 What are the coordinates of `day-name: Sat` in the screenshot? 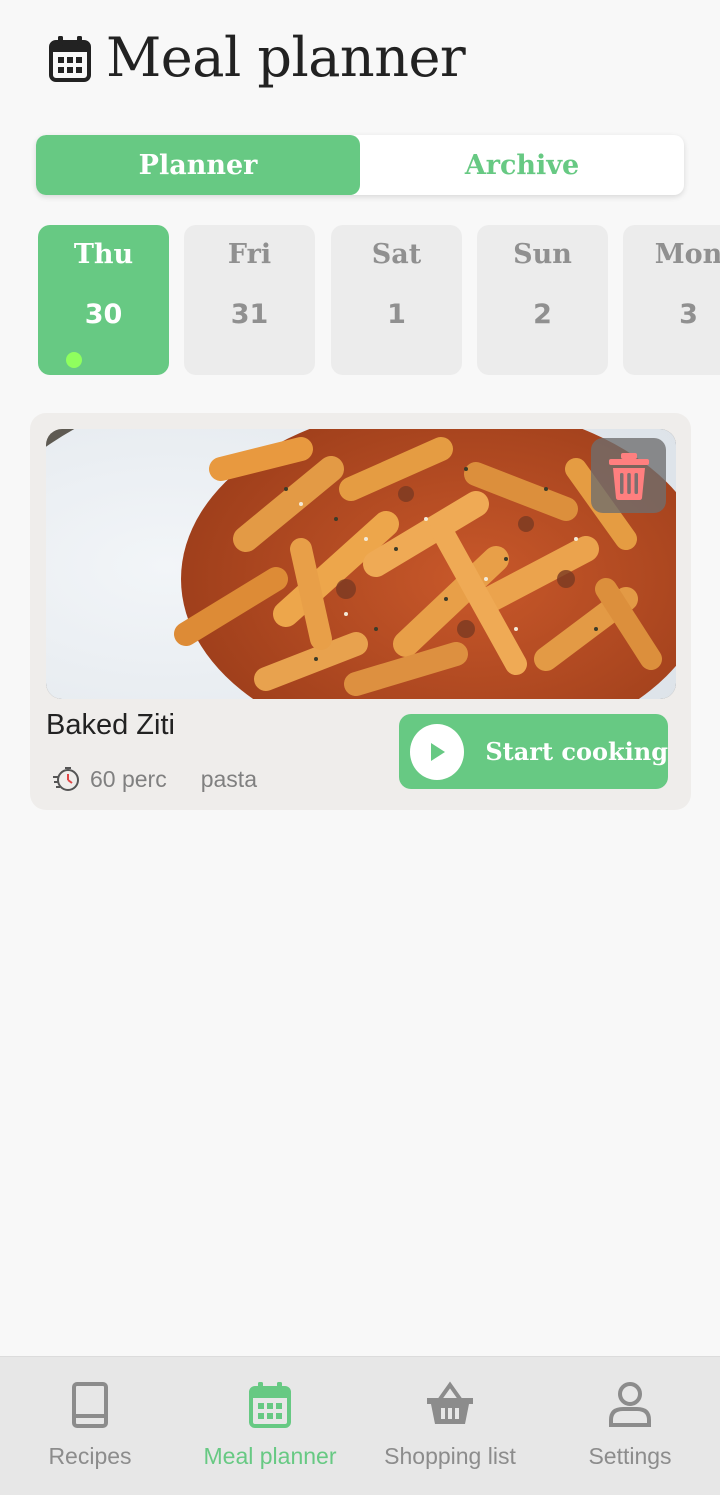 It's located at (396, 254).